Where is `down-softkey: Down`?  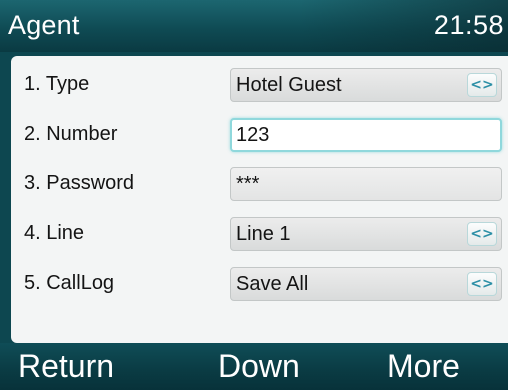 down-softkey: Down is located at coordinates (259, 366).